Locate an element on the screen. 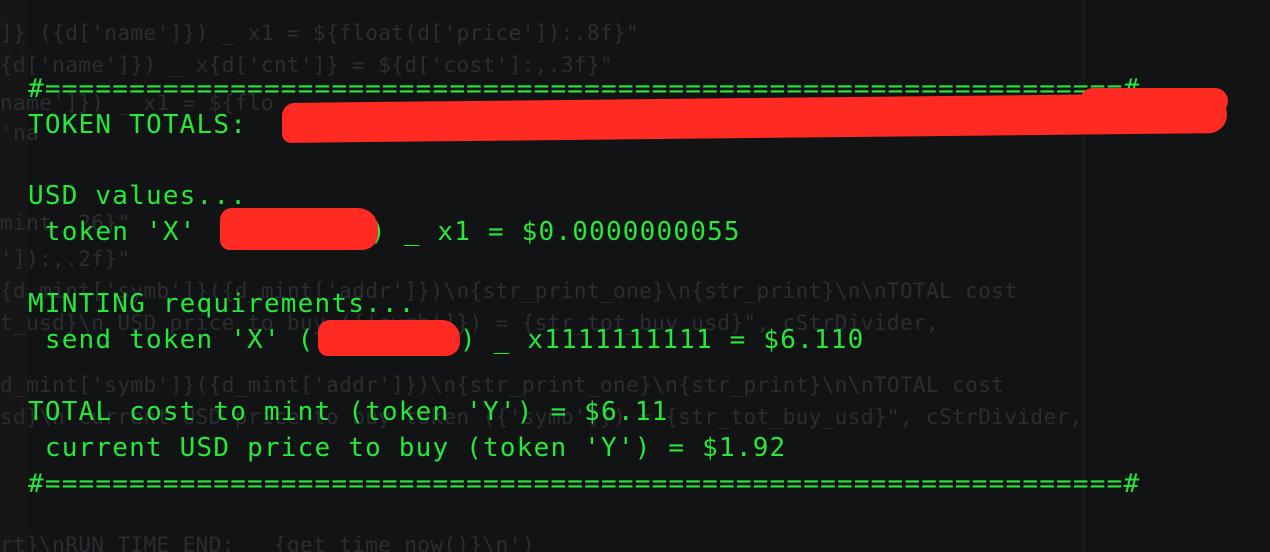  gutter-tint is located at coordinates (14, 276).